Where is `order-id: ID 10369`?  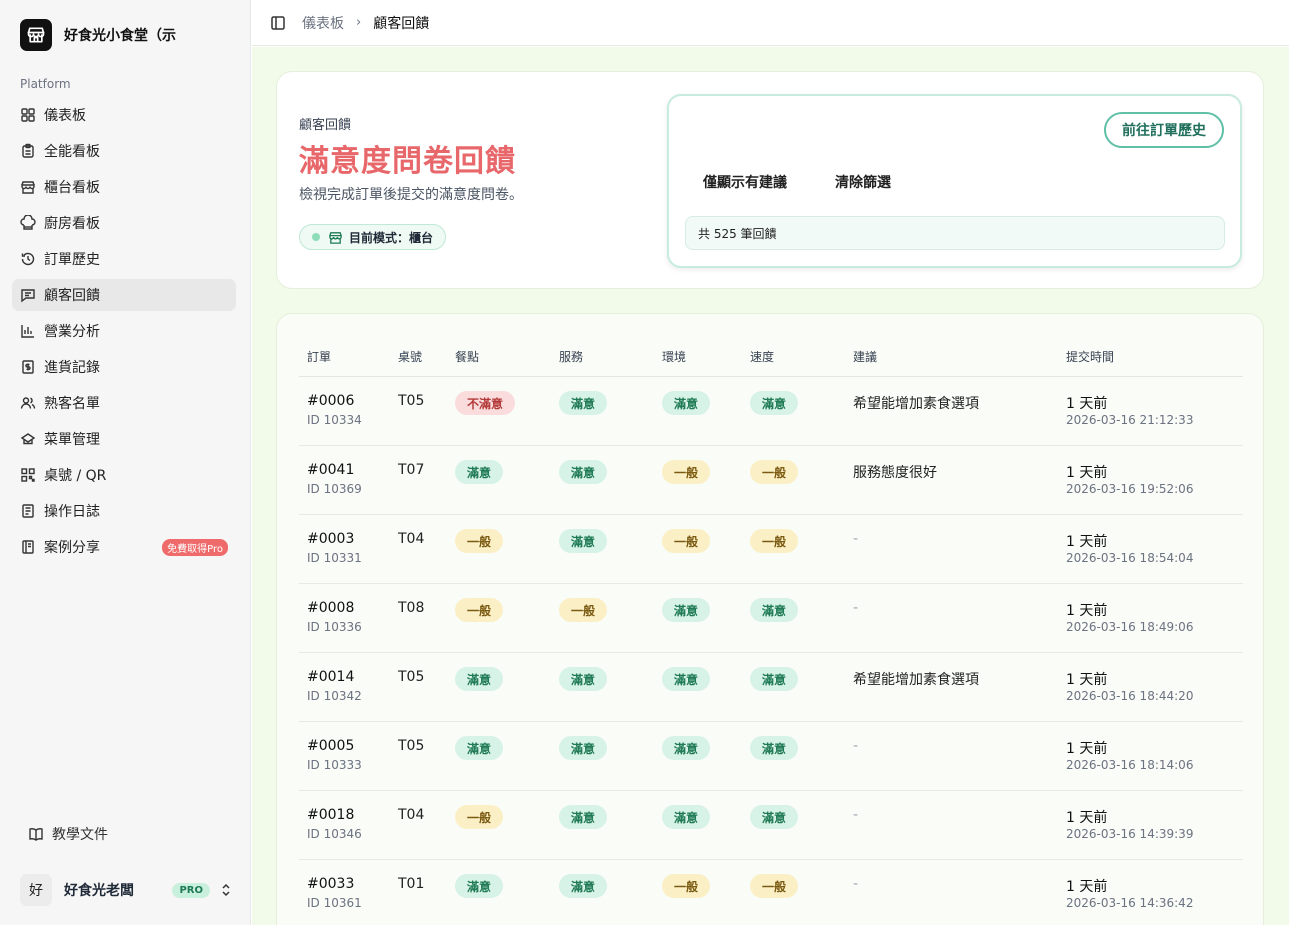
order-id: ID 10369 is located at coordinates (334, 489).